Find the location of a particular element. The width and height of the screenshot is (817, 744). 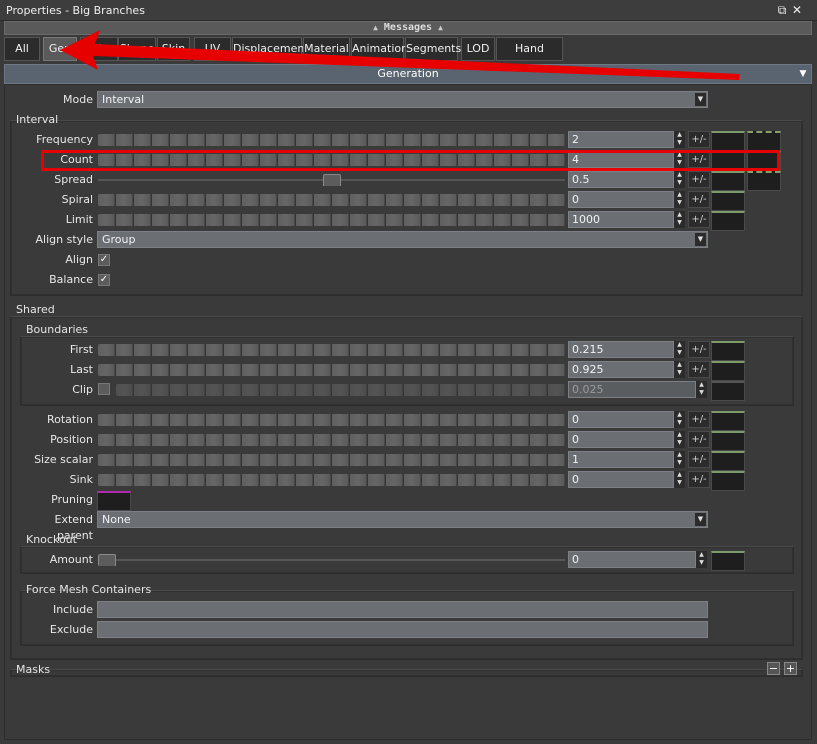

exclude-label: Exclude is located at coordinates (71, 629).